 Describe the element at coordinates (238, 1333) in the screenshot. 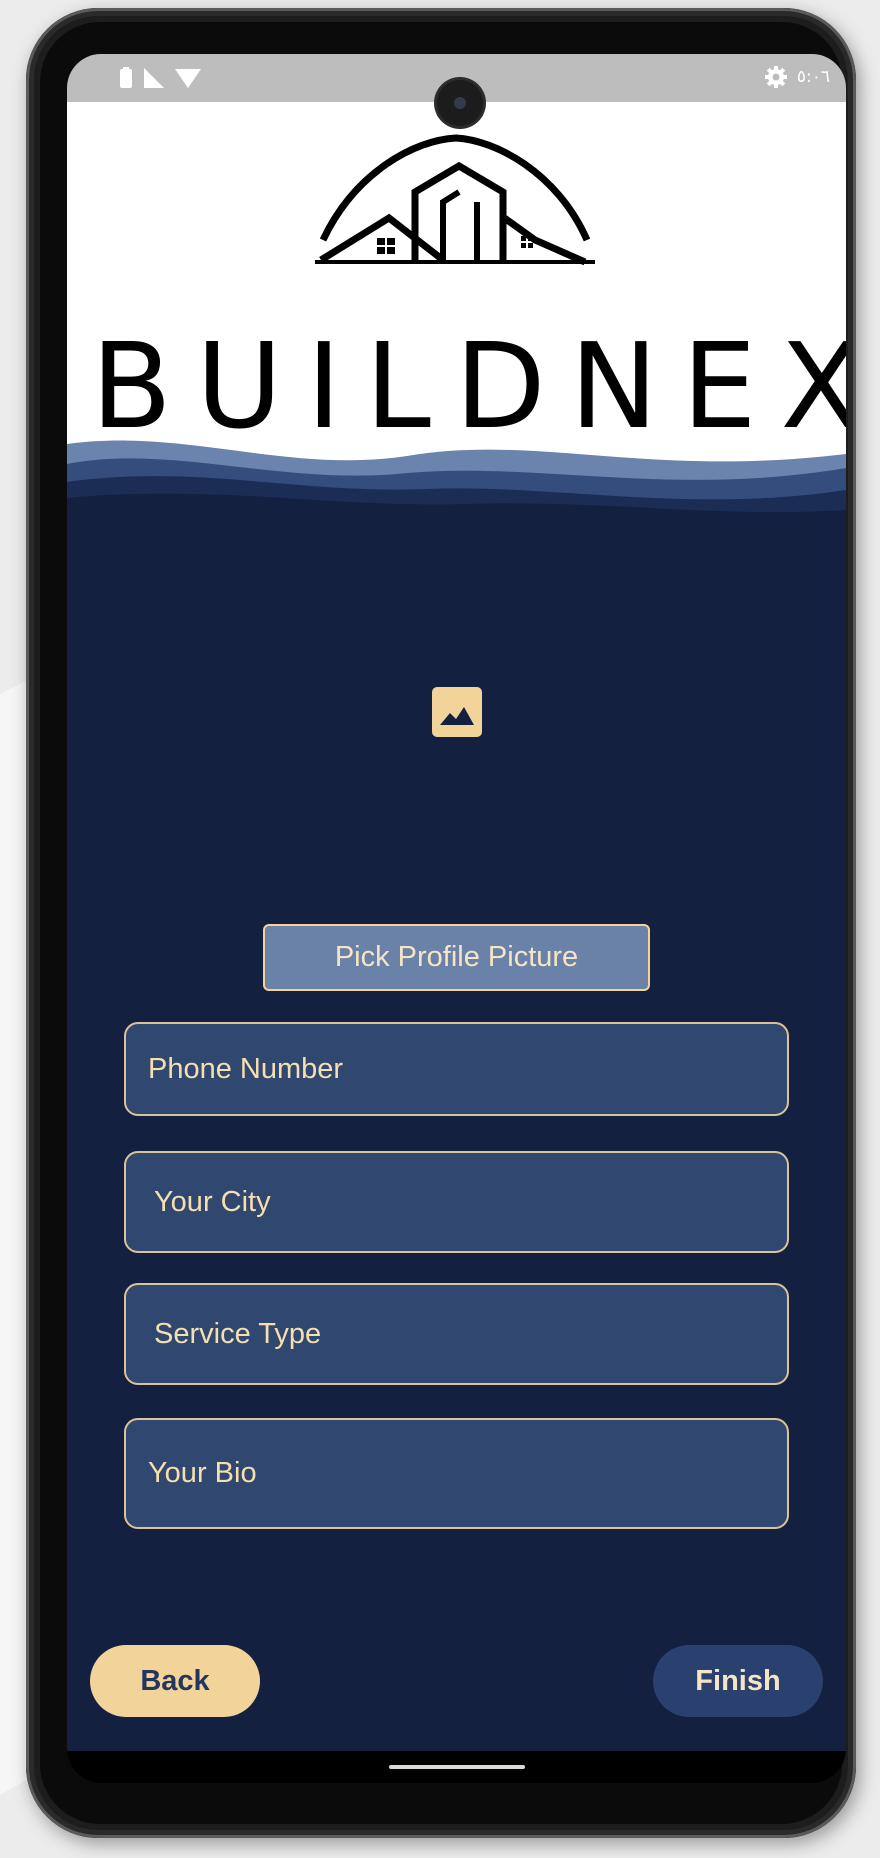

I see `service-type-placeholder: Service Type` at that location.